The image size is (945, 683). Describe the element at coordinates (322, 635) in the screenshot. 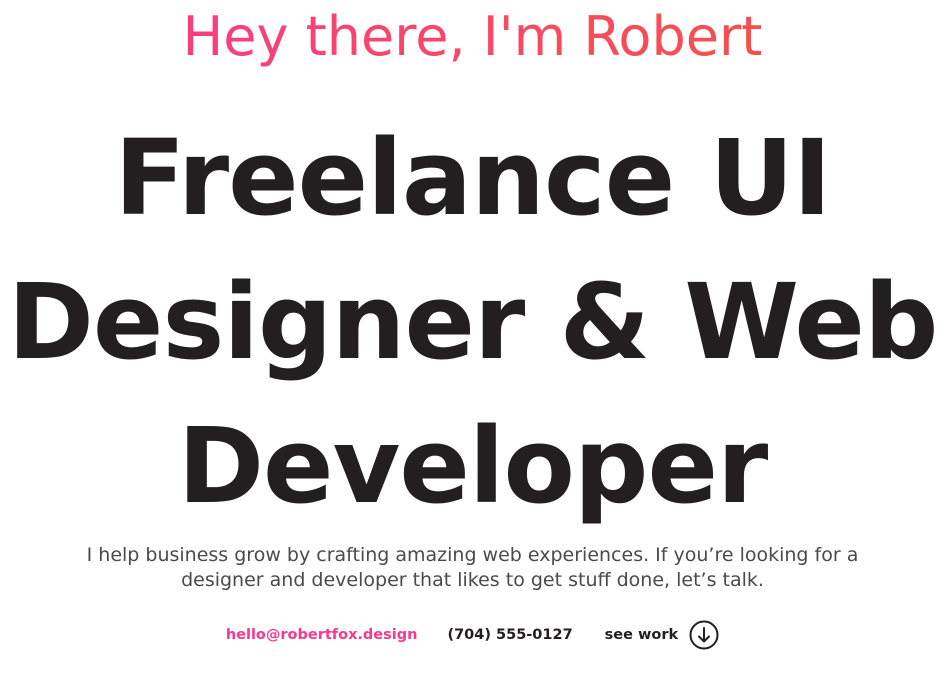

I see `email-link: hello@robertfox.design` at that location.